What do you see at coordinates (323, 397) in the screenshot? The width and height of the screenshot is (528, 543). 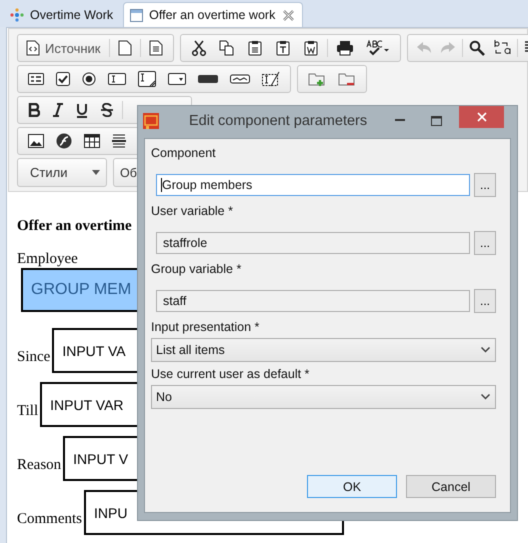 I see `dropdown: No` at bounding box center [323, 397].